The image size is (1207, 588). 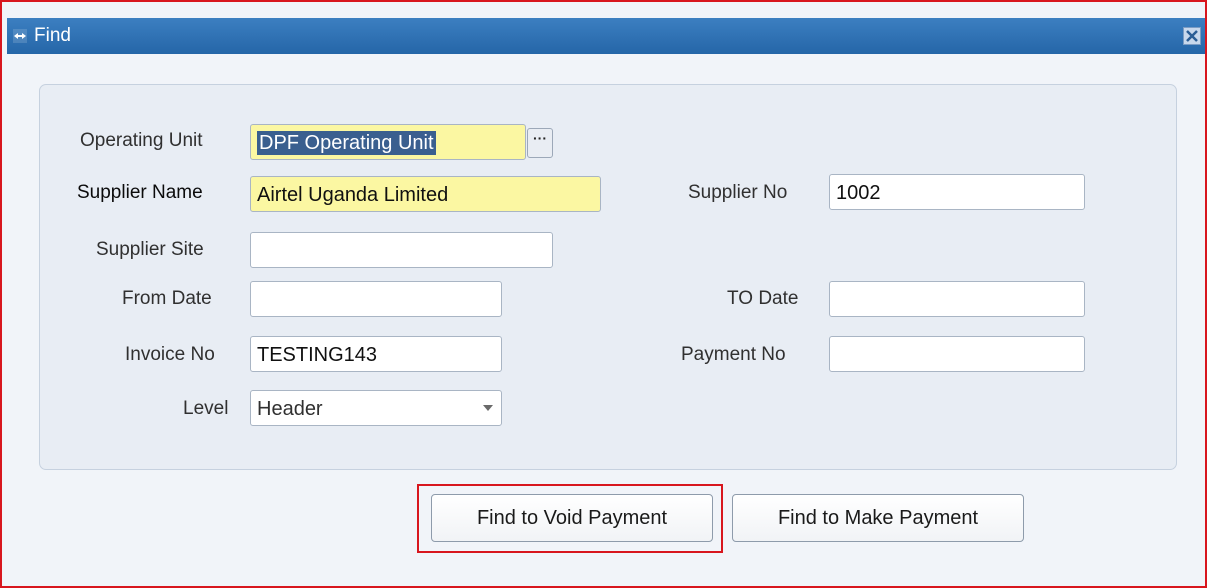 I want to click on supplier-no-label: Supplier No, so click(x=738, y=192).